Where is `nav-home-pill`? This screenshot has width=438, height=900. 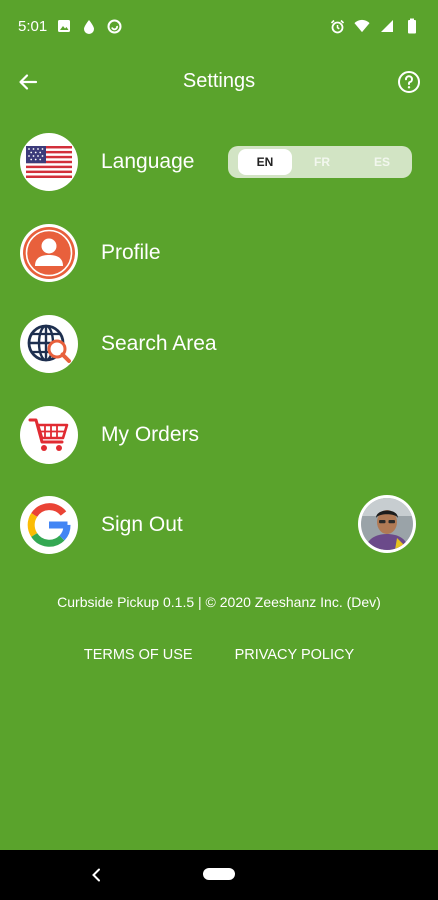 nav-home-pill is located at coordinates (219, 874).